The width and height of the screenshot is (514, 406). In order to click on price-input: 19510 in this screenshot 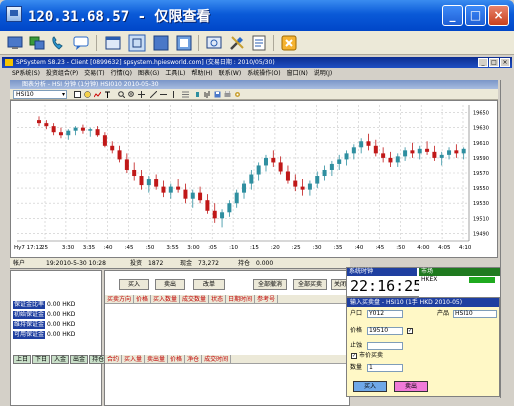, I will do `click(385, 331)`.